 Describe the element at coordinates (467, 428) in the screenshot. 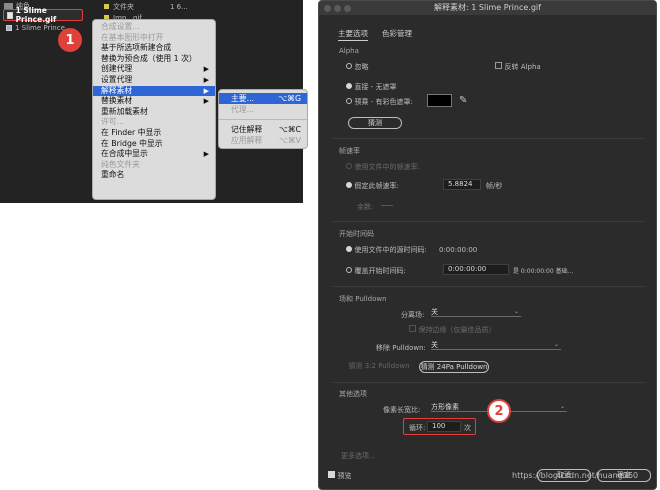

I see `loop-unit: 次` at that location.